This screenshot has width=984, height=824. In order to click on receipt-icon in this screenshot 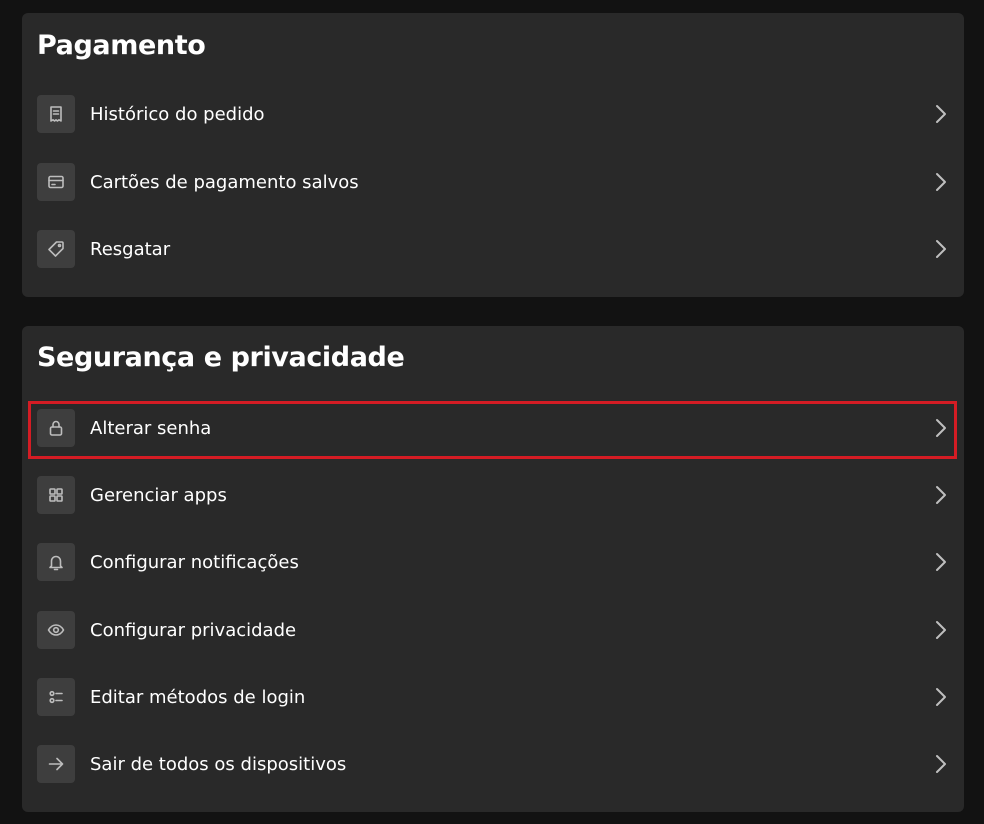, I will do `click(56, 114)`.